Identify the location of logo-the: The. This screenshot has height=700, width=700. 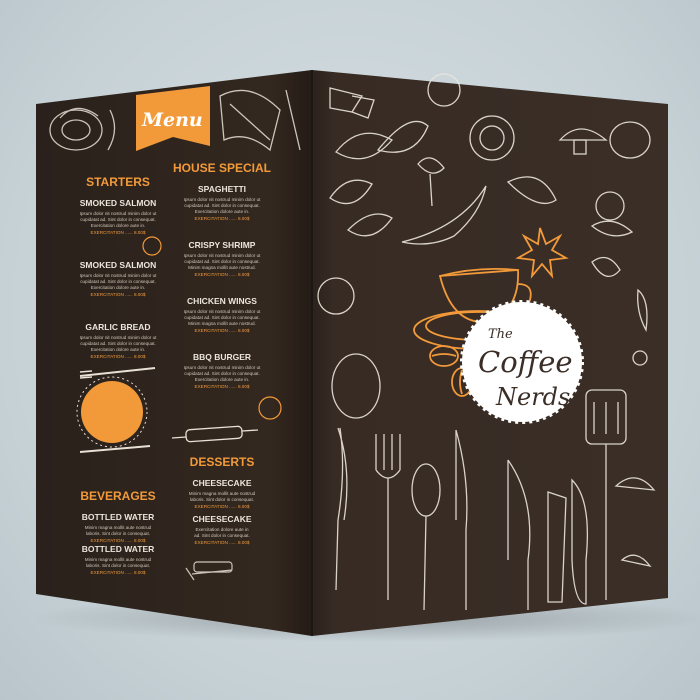
(500, 334).